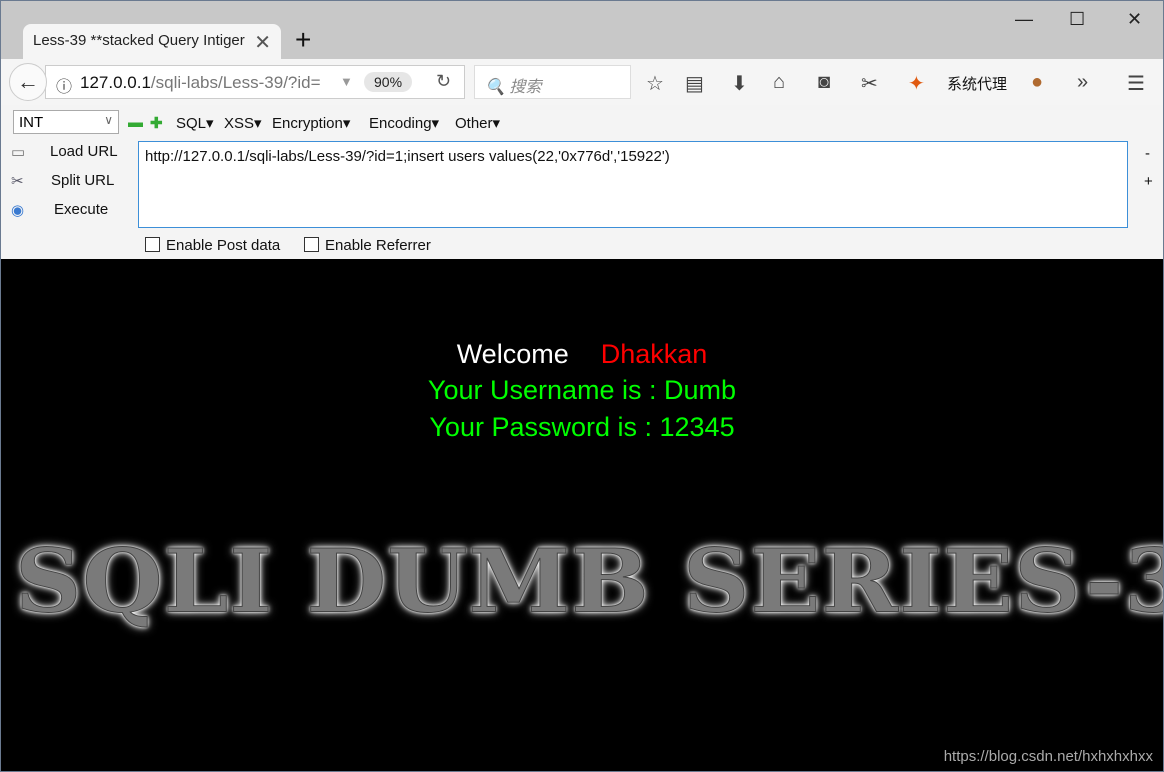  Describe the element at coordinates (1048, 756) in the screenshot. I see `watermark: https://blog.csdn.net/hxhxhxhxx` at that location.